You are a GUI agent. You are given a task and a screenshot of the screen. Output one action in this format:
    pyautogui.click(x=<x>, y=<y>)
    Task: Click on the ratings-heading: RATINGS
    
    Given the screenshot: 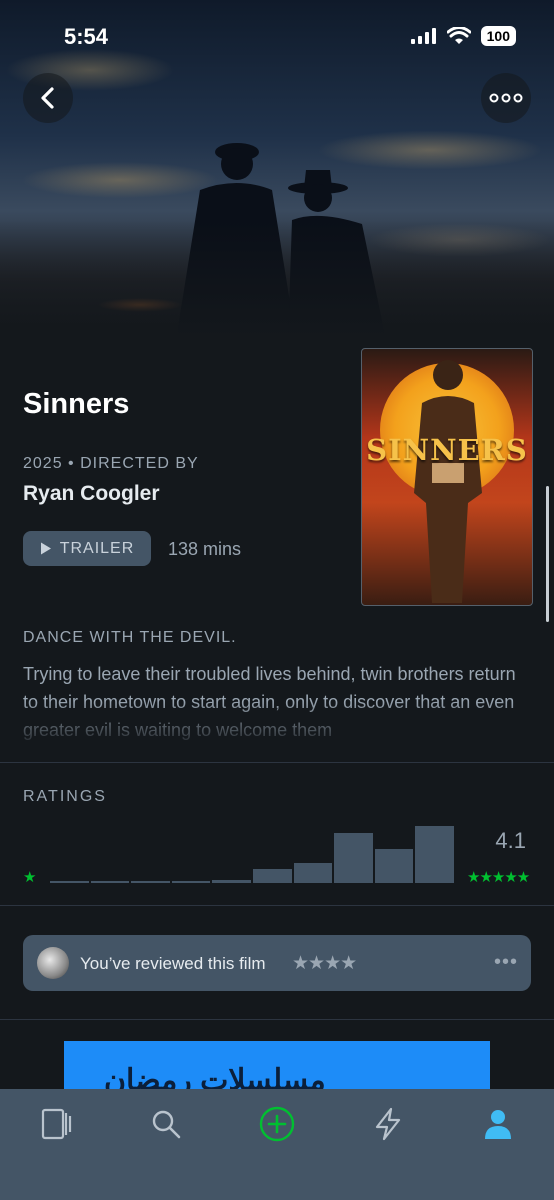 What is the action you would take?
    pyautogui.click(x=65, y=796)
    